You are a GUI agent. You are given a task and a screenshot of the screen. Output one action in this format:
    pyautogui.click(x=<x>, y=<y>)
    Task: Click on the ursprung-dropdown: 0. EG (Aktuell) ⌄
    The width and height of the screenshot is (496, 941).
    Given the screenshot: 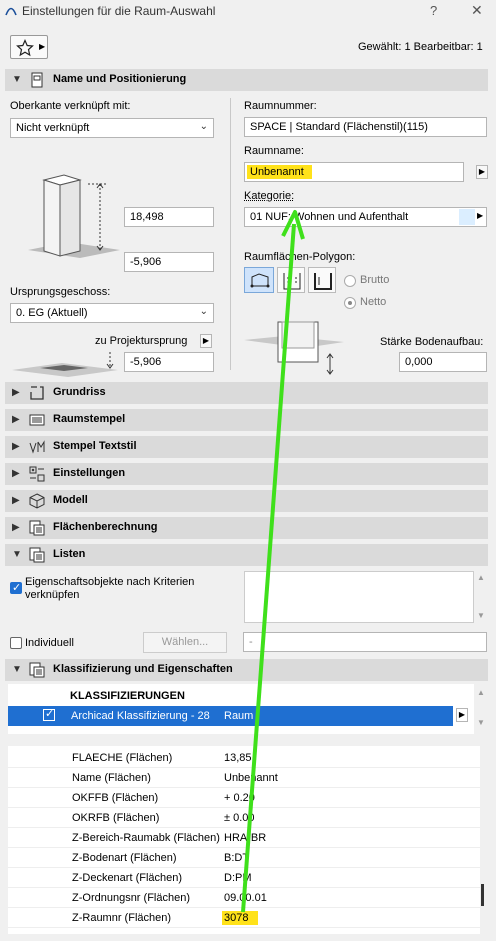 What is the action you would take?
    pyautogui.click(x=112, y=313)
    